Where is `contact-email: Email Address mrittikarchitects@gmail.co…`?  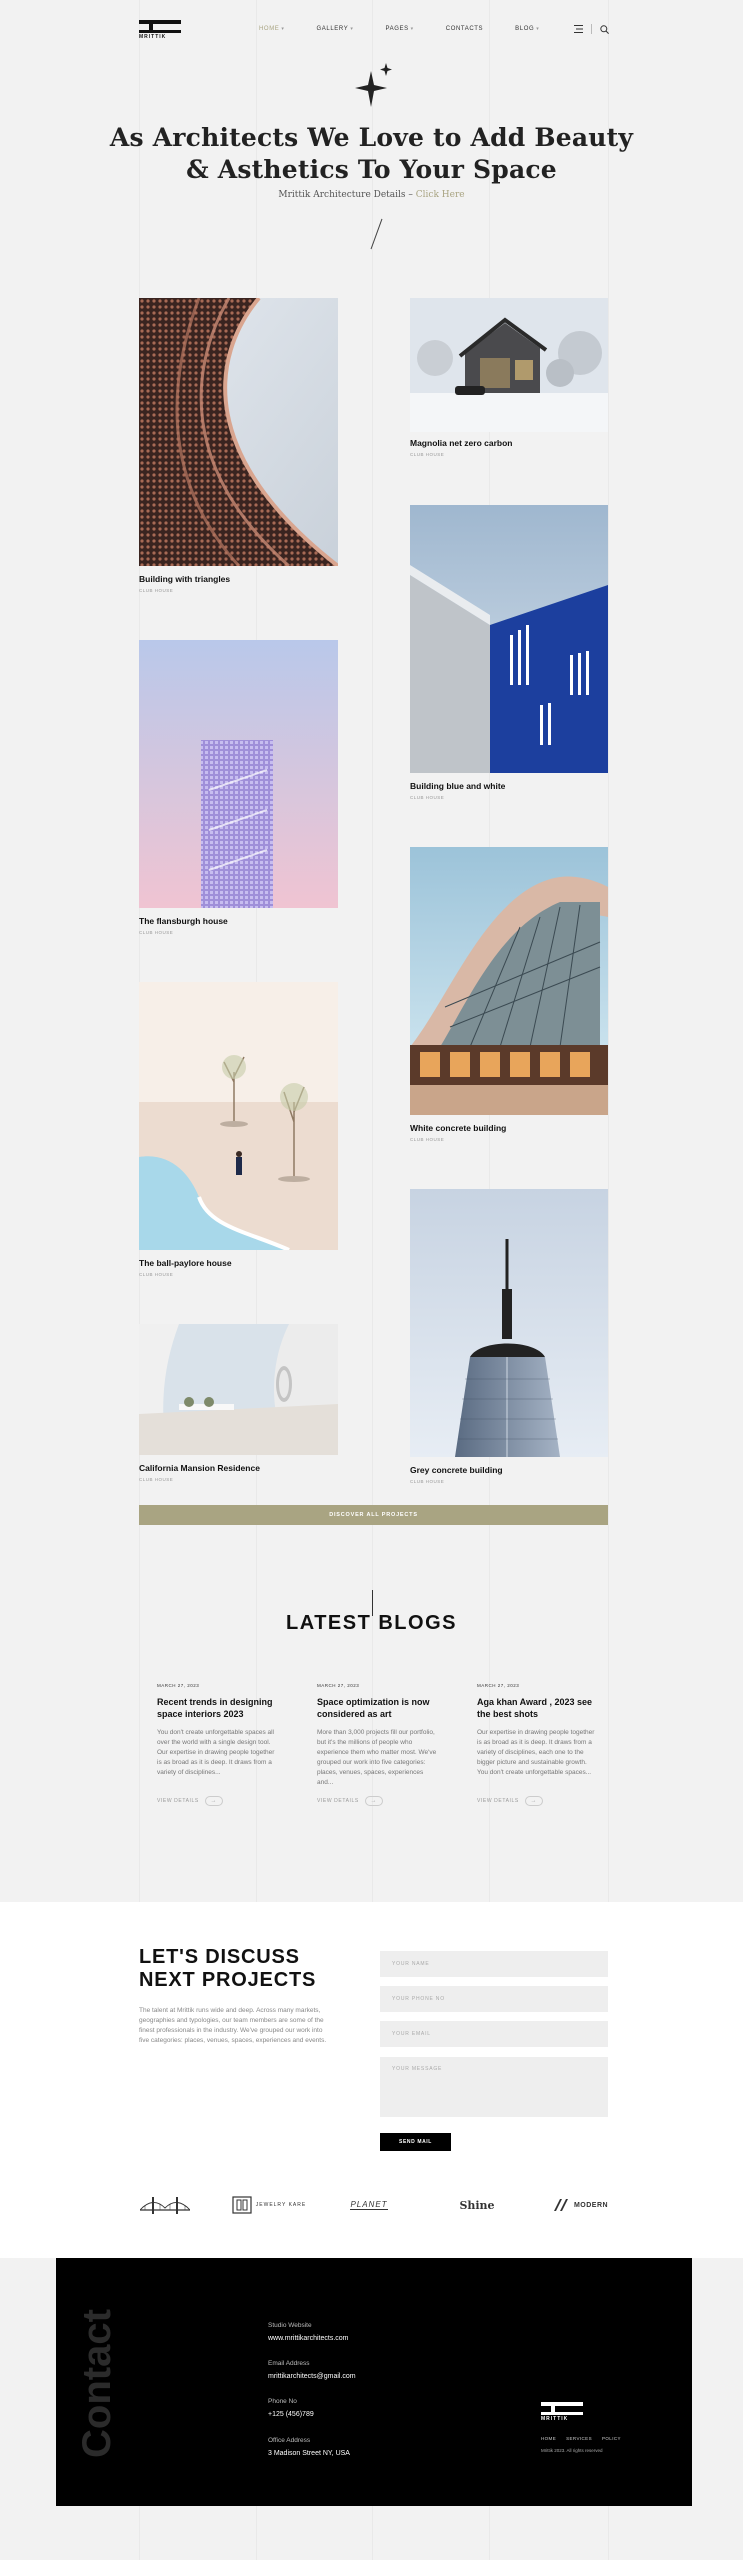
contact-email: Email Address mrittikarchitects@gmail.co… is located at coordinates (312, 2370).